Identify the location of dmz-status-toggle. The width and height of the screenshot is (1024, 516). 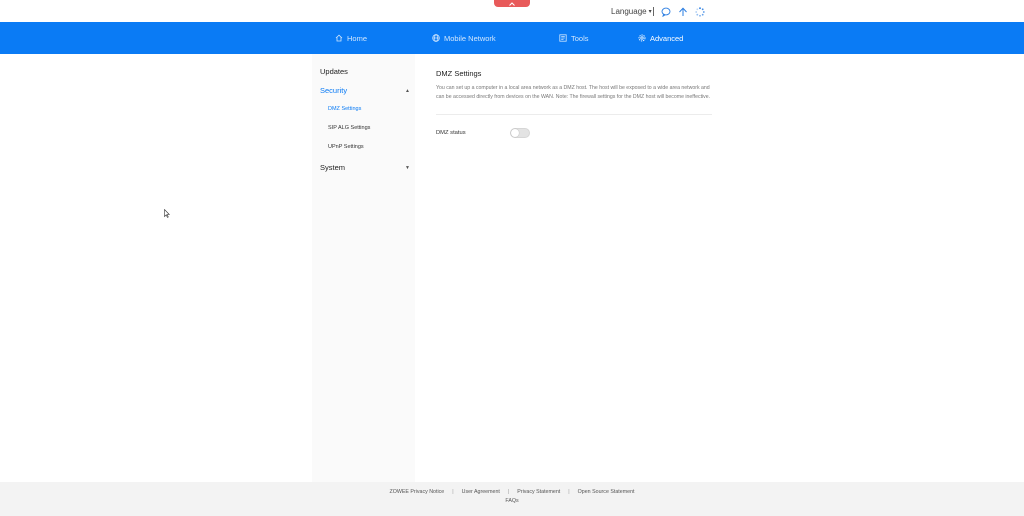
(520, 133).